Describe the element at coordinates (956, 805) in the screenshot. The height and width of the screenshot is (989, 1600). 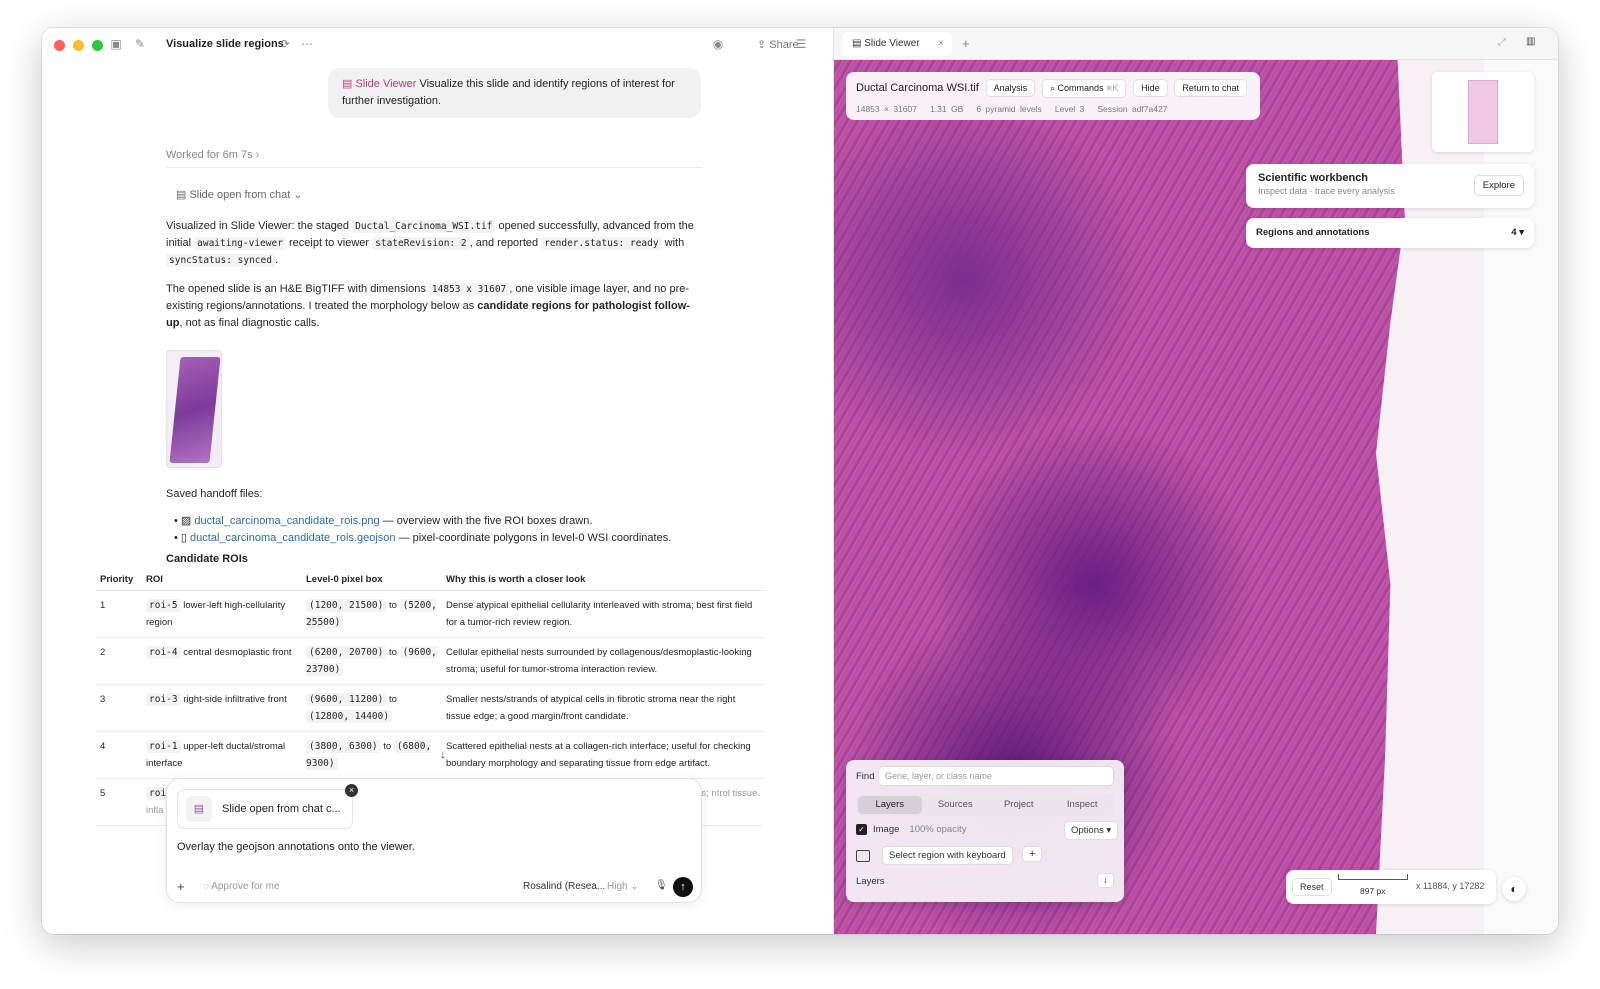
I see `tab-sources: Sources` at that location.